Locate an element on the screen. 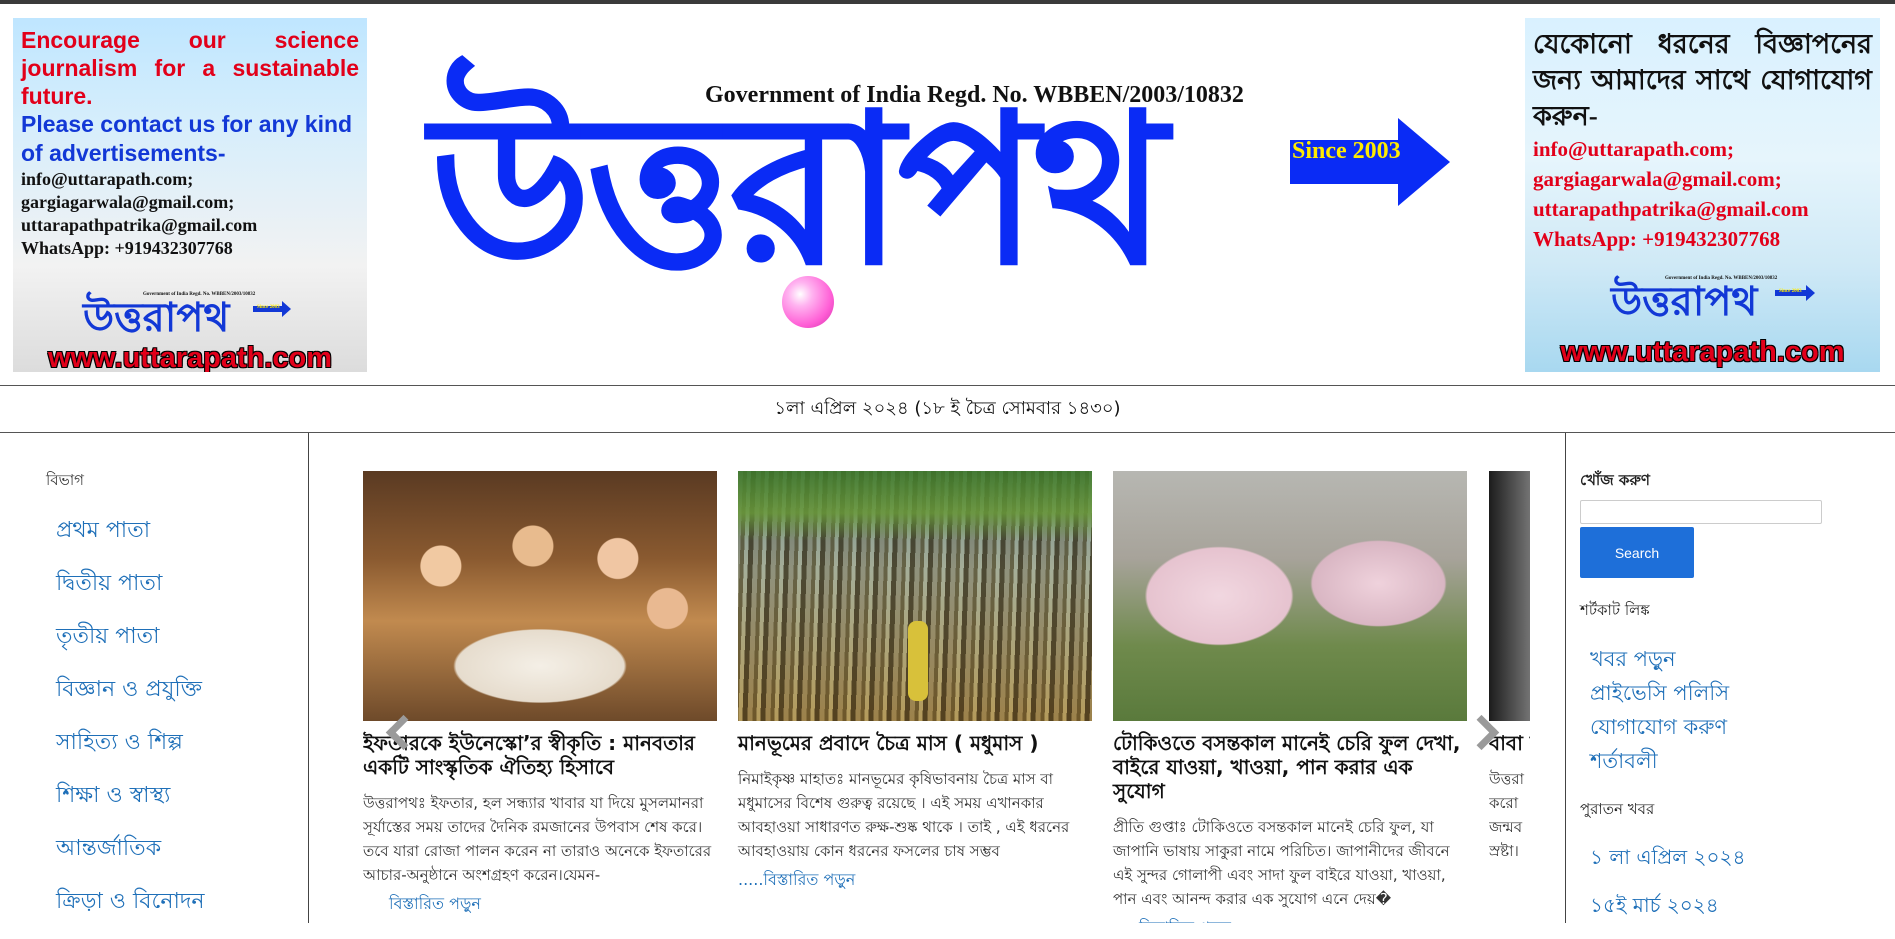 This screenshot has height=939, width=1895. category-item-literature-art: সাহিত্য ও শিল্প is located at coordinates (130, 751).